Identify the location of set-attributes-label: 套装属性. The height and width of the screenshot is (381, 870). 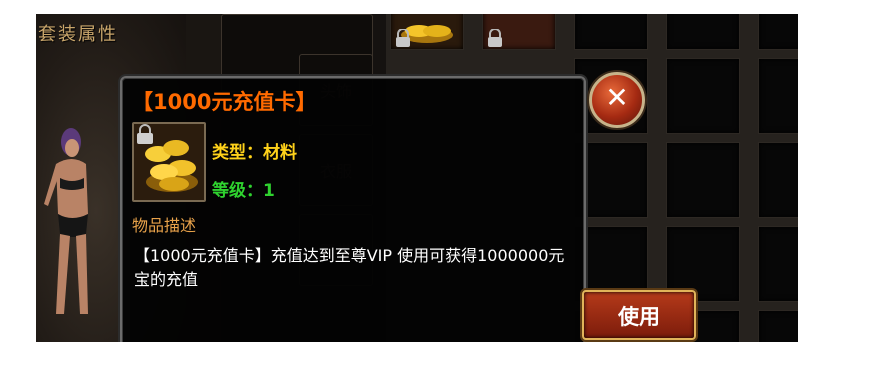
(78, 33).